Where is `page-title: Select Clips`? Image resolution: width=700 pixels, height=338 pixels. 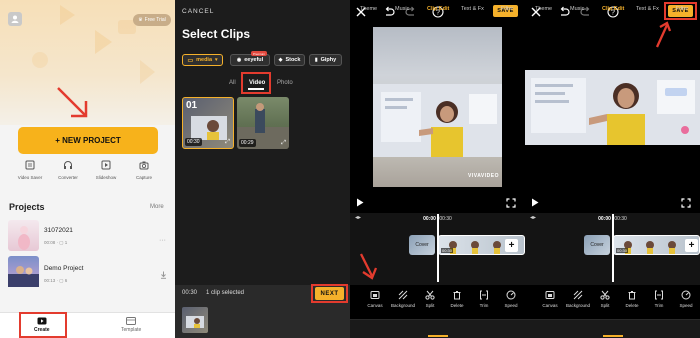
page-title: Select Clips is located at coordinates (216, 34).